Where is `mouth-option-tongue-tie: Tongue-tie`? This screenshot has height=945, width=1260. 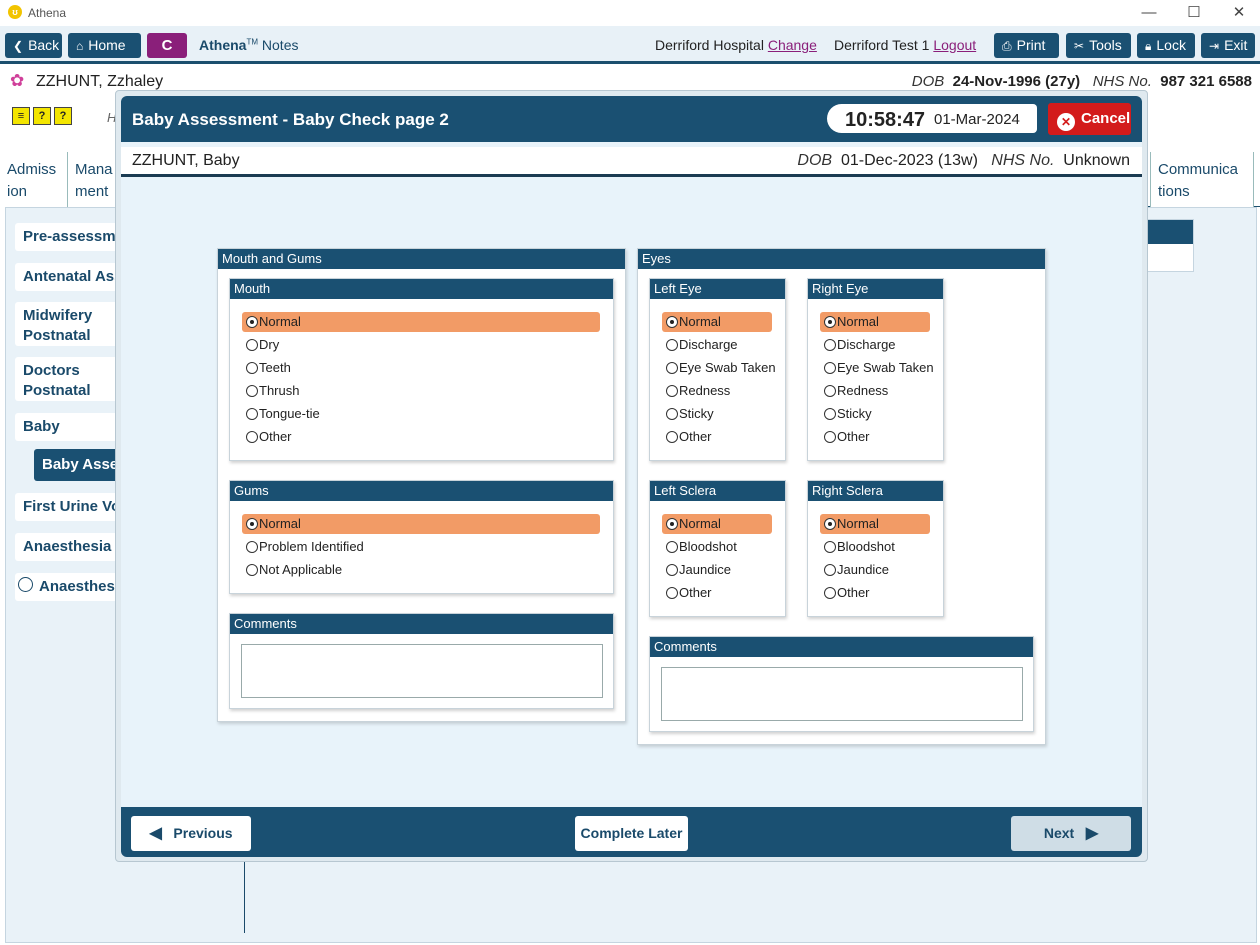
mouth-option-tongue-tie: Tongue-tie is located at coordinates (421, 414).